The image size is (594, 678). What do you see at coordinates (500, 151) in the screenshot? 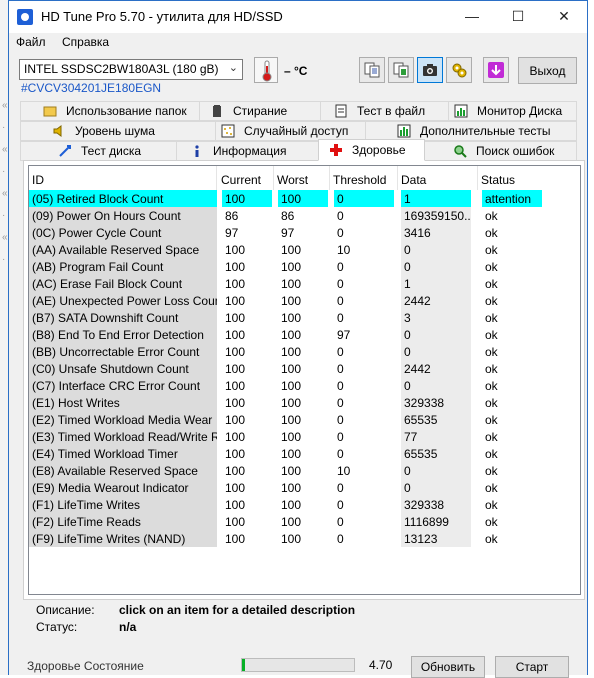
I see `tab-error-scan: Поиск ошибок` at bounding box center [500, 151].